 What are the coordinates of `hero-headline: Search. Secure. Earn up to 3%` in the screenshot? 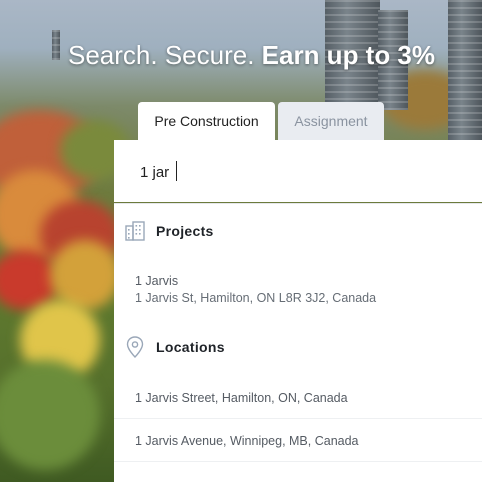 It's located at (251, 55).